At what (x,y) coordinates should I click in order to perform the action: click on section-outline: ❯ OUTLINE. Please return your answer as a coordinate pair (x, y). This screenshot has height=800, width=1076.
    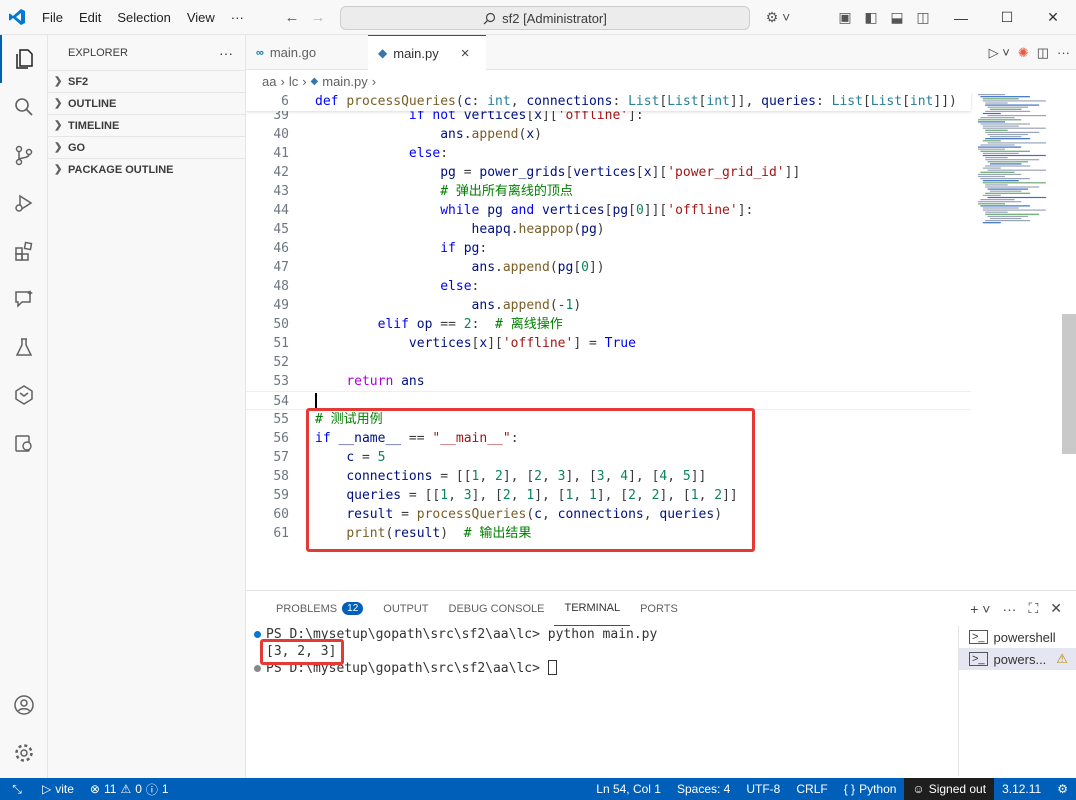
    Looking at the image, I should click on (146, 103).